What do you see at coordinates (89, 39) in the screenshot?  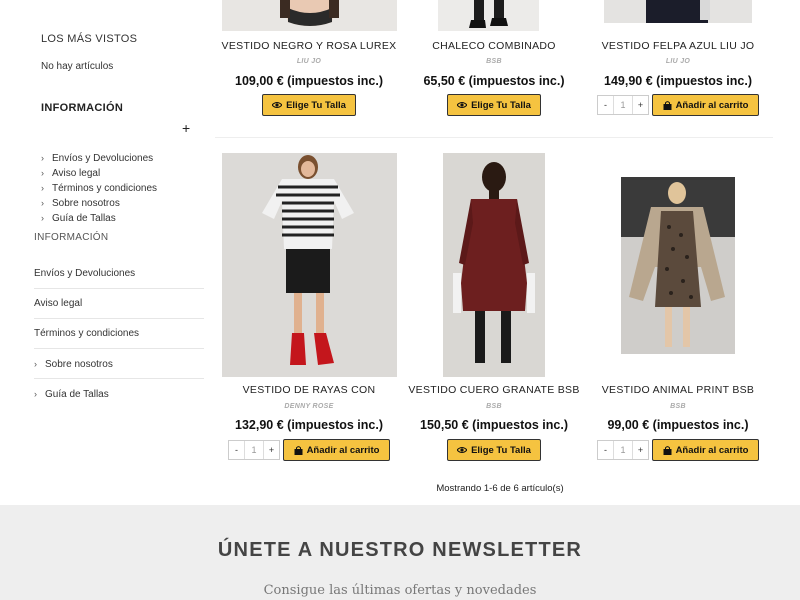 I see `most-viewed-heading: LOS MÁS VISTOS` at bounding box center [89, 39].